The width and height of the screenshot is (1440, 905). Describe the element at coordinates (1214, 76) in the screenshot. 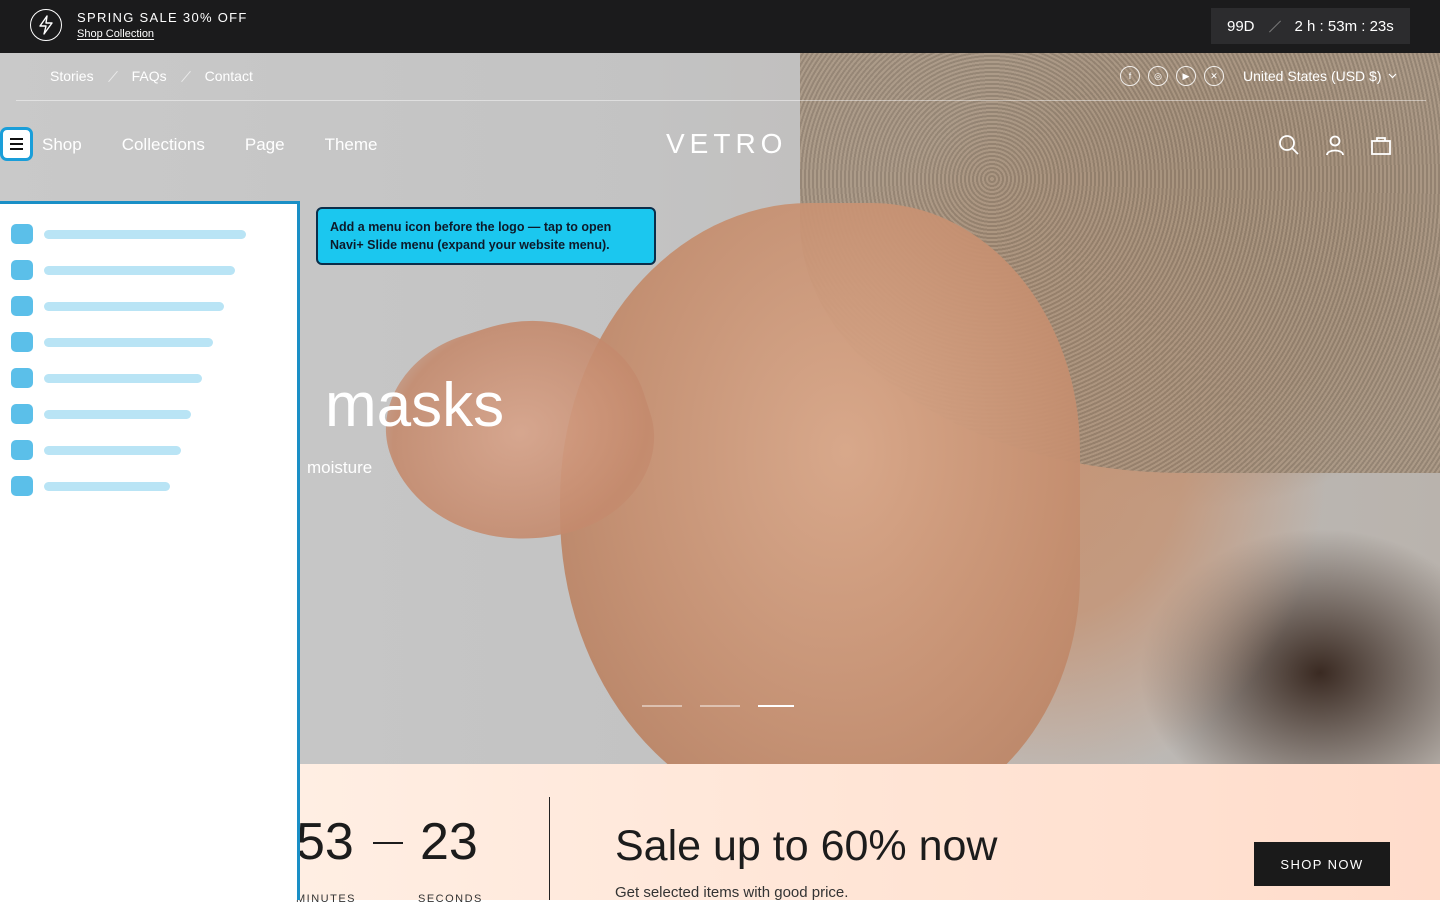

I see `x-icon: ✕` at that location.